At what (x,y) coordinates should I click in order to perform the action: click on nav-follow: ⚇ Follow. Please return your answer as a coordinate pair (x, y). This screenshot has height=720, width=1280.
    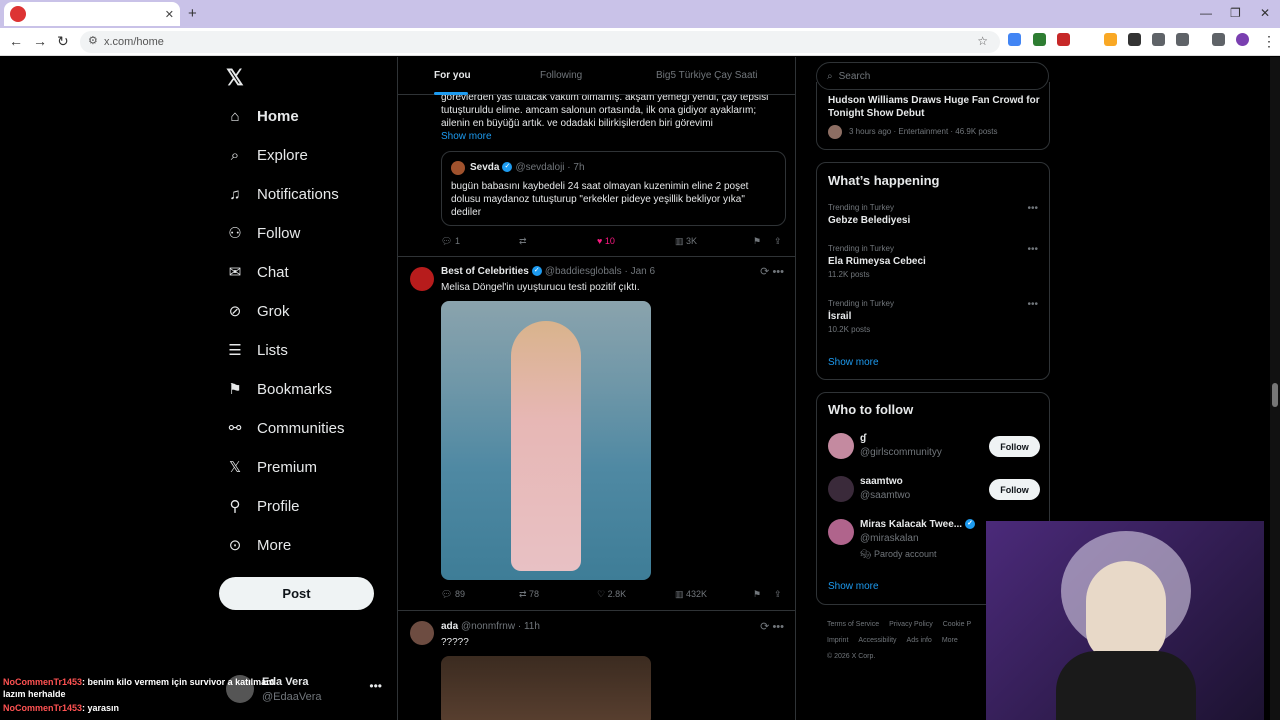
    Looking at the image, I should click on (263, 233).